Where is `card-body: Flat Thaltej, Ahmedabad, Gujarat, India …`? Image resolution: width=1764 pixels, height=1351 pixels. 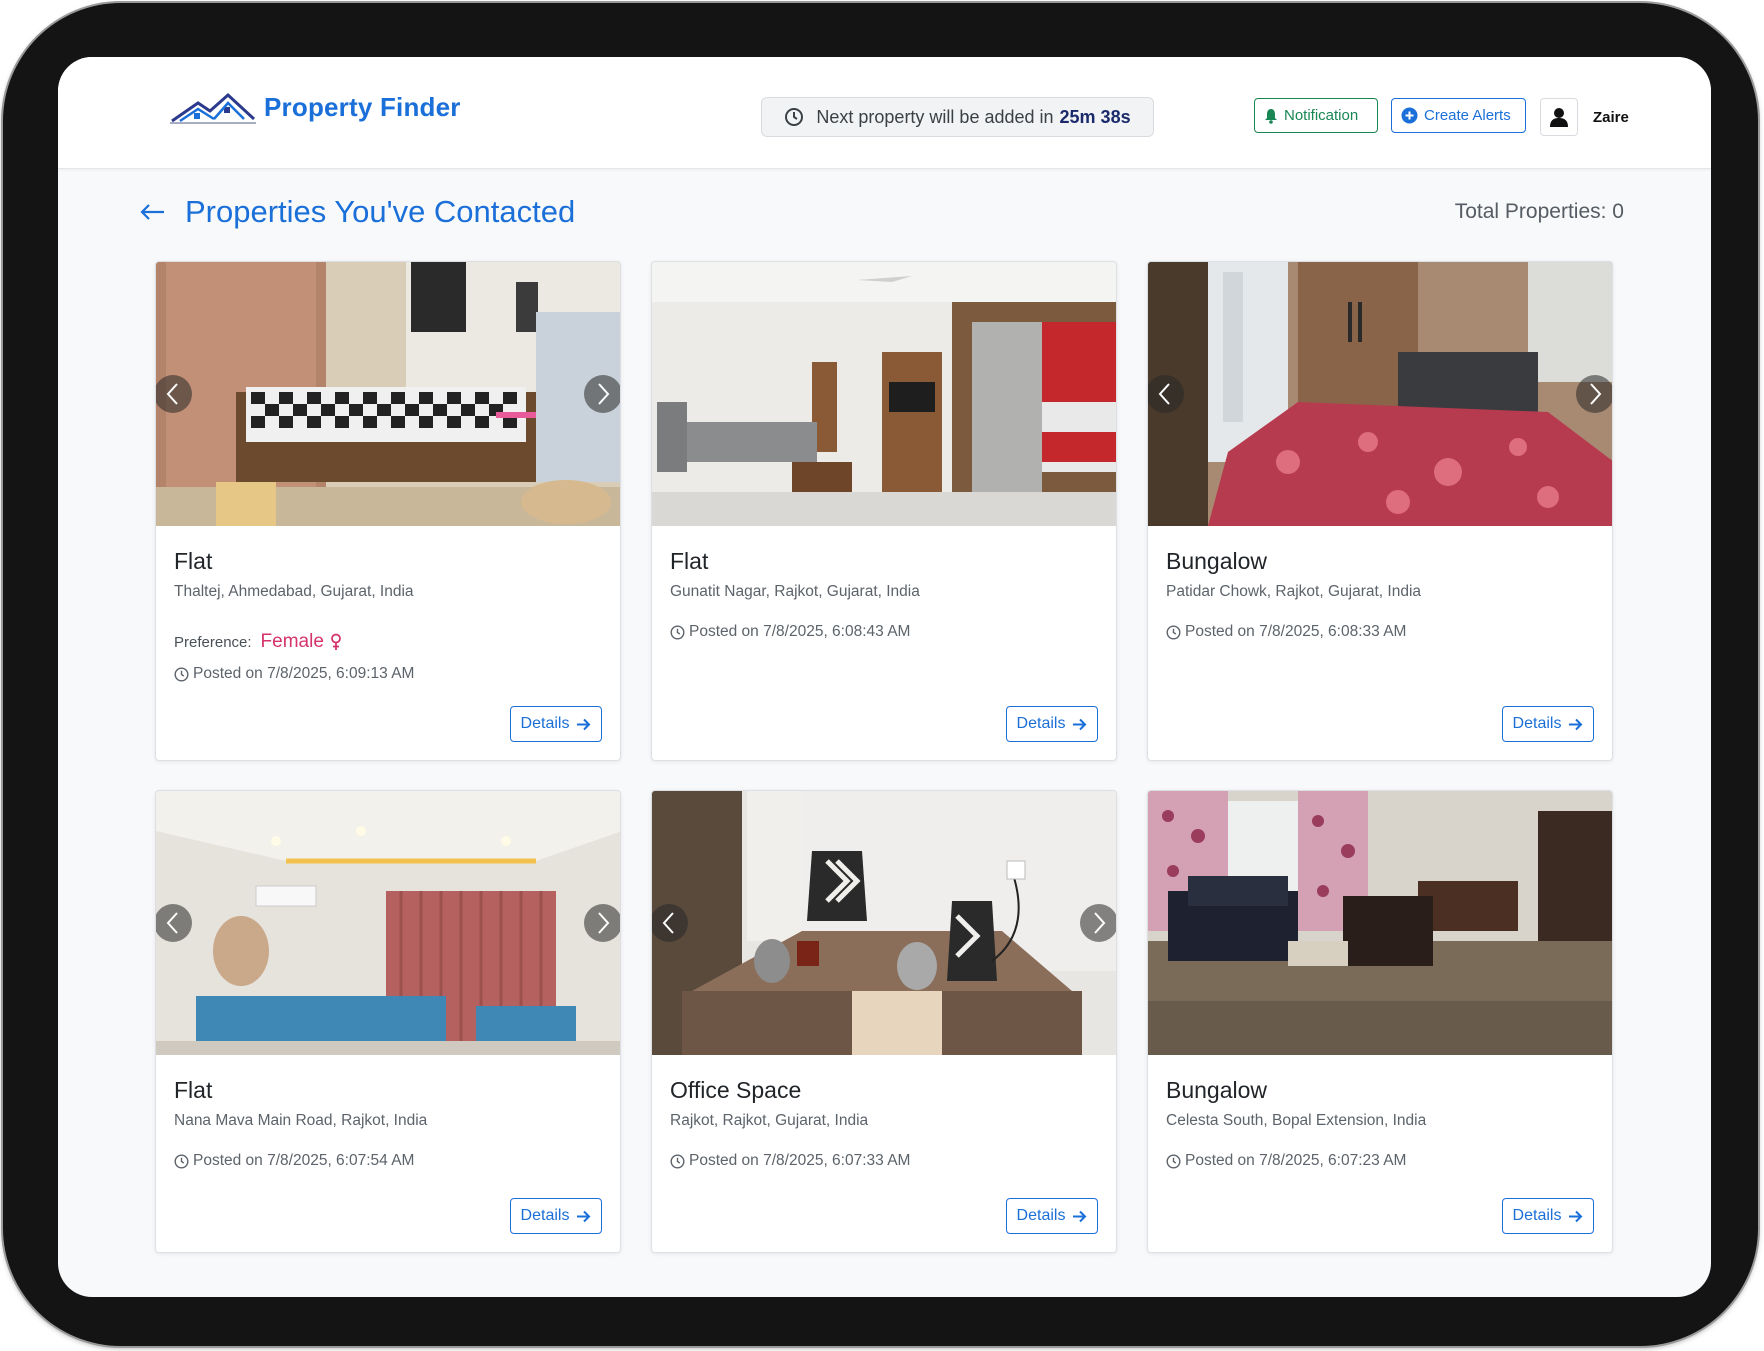
card-body: Flat Thaltej, Ahmedabad, Gujarat, India … is located at coordinates (388, 604).